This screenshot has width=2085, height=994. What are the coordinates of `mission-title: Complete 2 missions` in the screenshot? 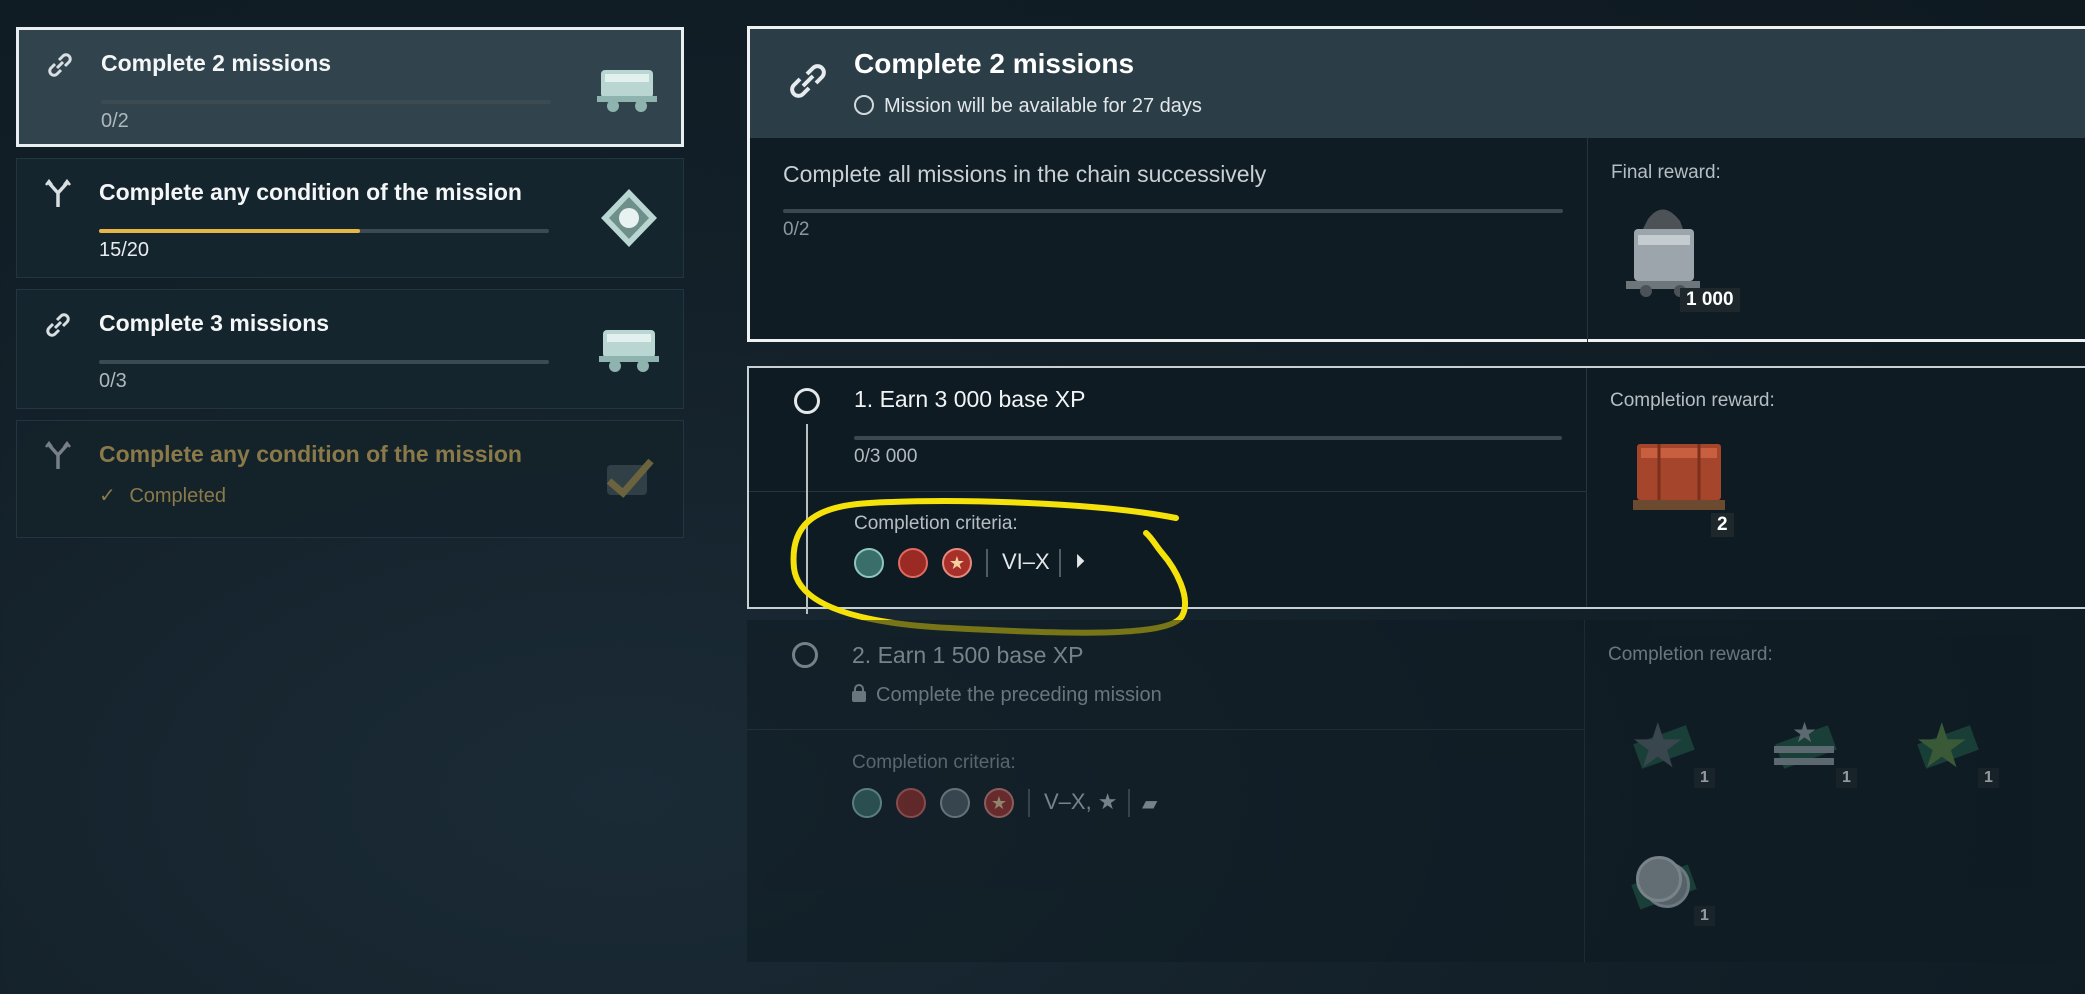 It's located at (216, 63).